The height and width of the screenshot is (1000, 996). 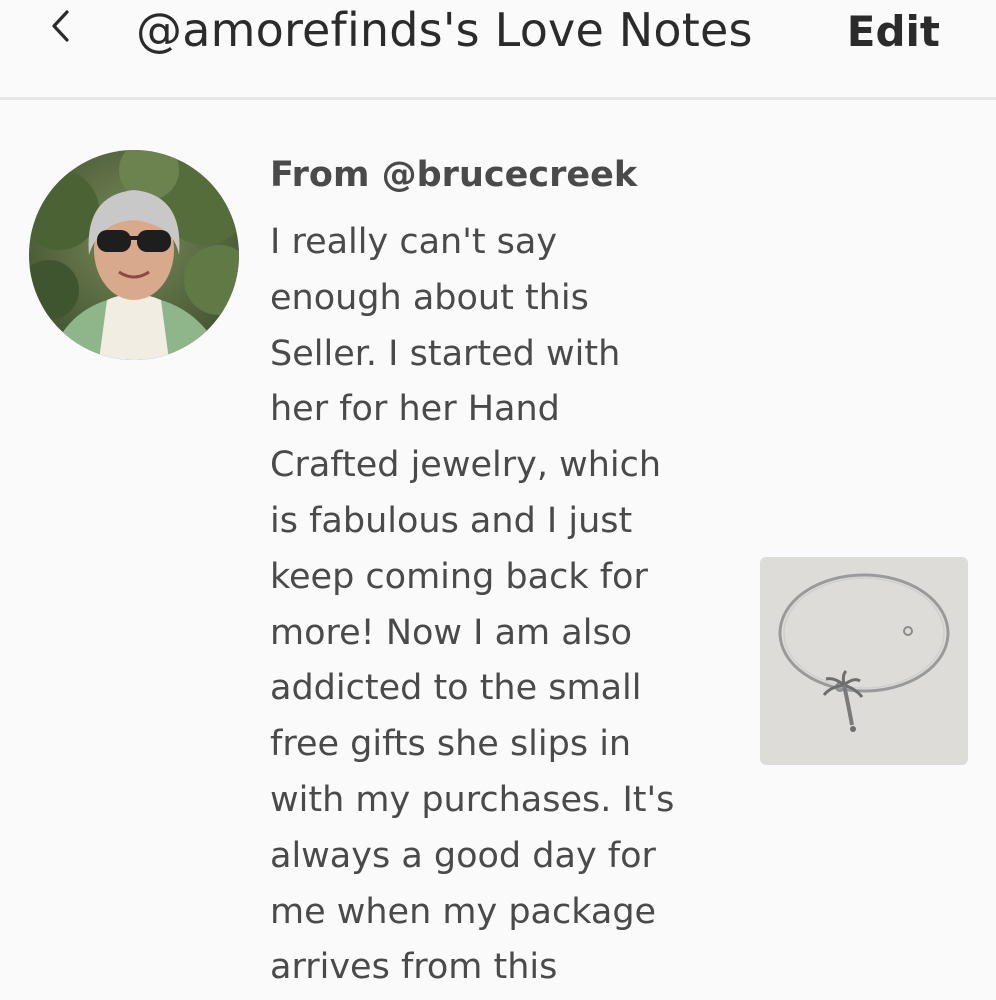 What do you see at coordinates (451, 744) in the screenshot?
I see `message-line: free gifts she slips in` at bounding box center [451, 744].